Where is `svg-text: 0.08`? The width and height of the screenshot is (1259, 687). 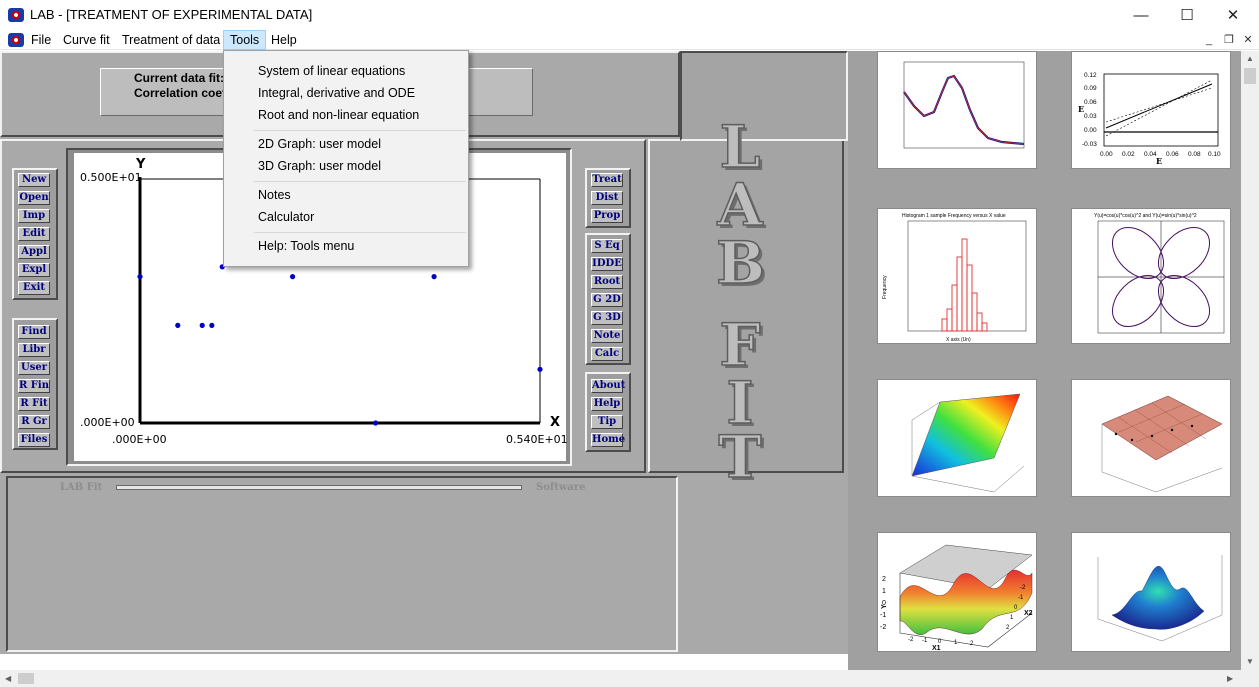 svg-text: 0.08 is located at coordinates (1194, 154).